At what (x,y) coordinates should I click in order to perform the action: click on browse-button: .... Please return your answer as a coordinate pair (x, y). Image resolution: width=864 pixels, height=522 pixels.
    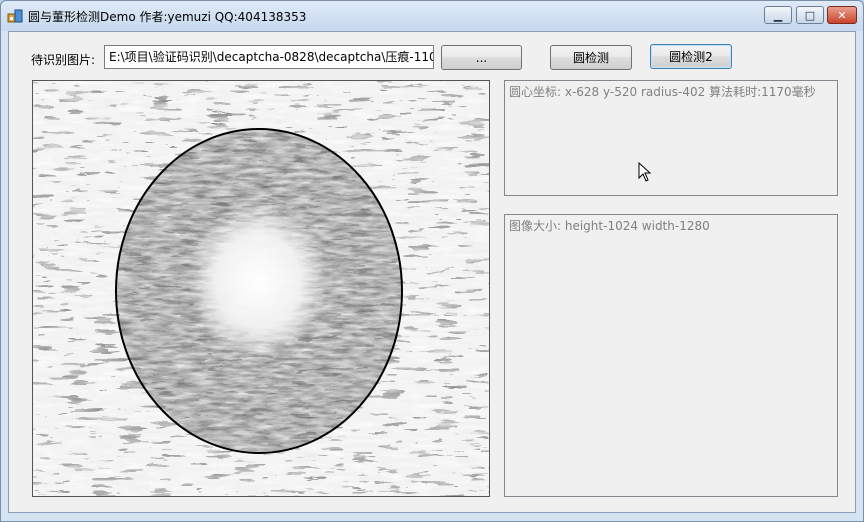
    Looking at the image, I should click on (481, 57).